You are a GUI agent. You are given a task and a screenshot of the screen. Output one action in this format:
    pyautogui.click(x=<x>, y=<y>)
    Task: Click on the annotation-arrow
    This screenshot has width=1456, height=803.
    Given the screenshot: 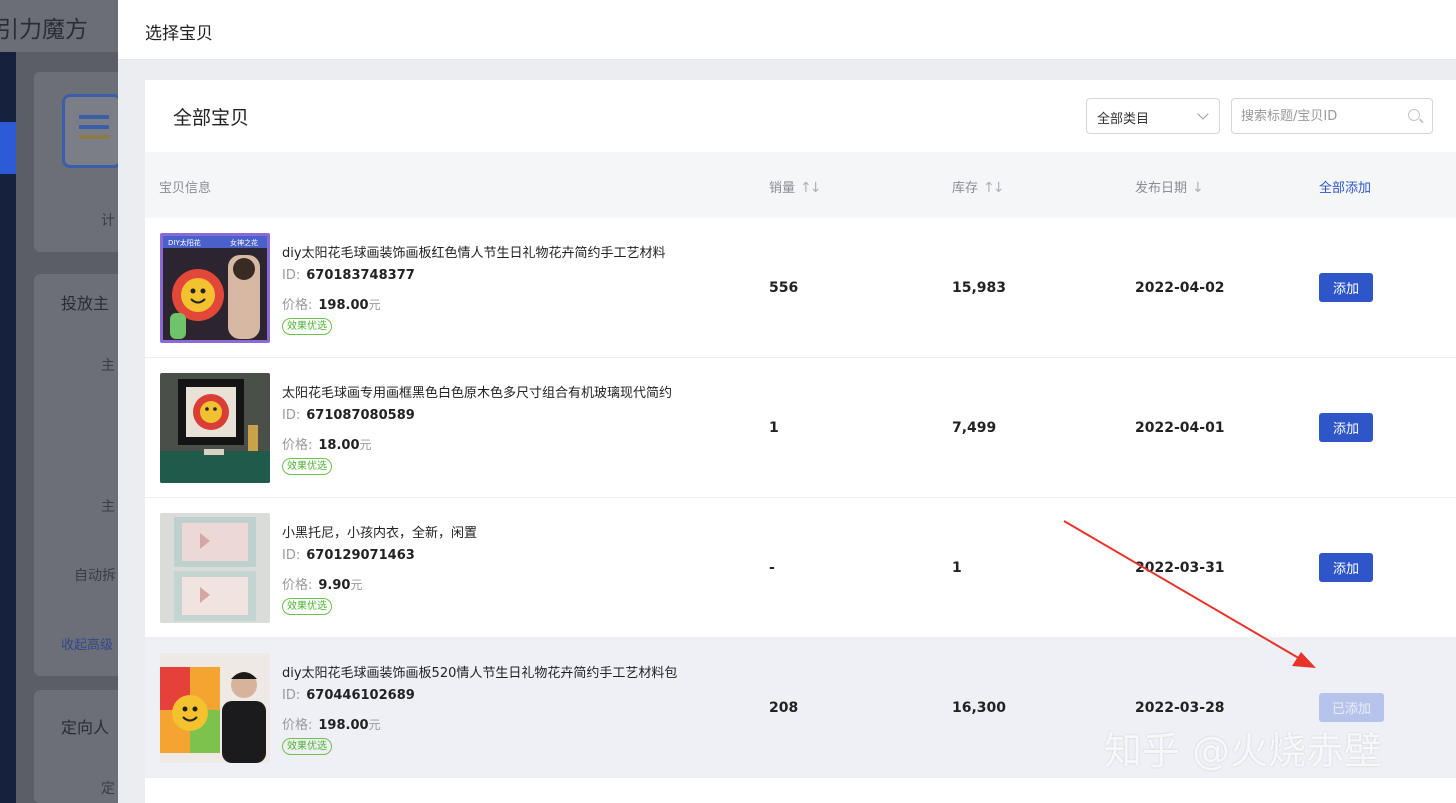 What is the action you would take?
    pyautogui.click(x=1189, y=594)
    